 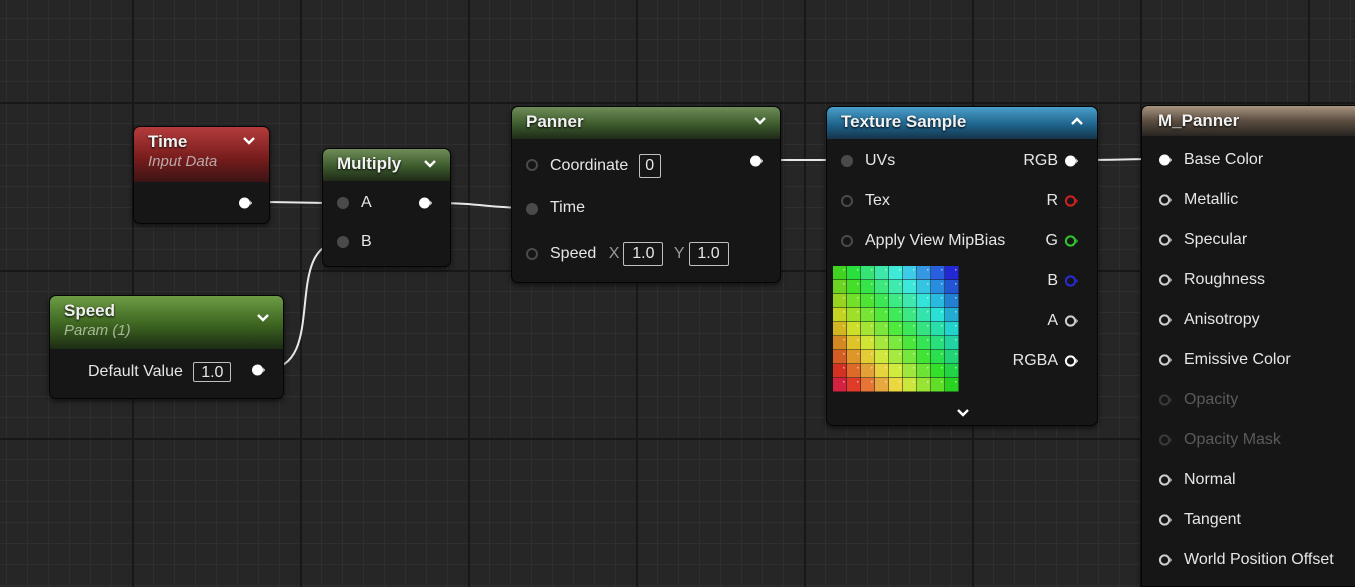 What do you see at coordinates (1212, 519) in the screenshot?
I see `material-input-label: Tangent` at bounding box center [1212, 519].